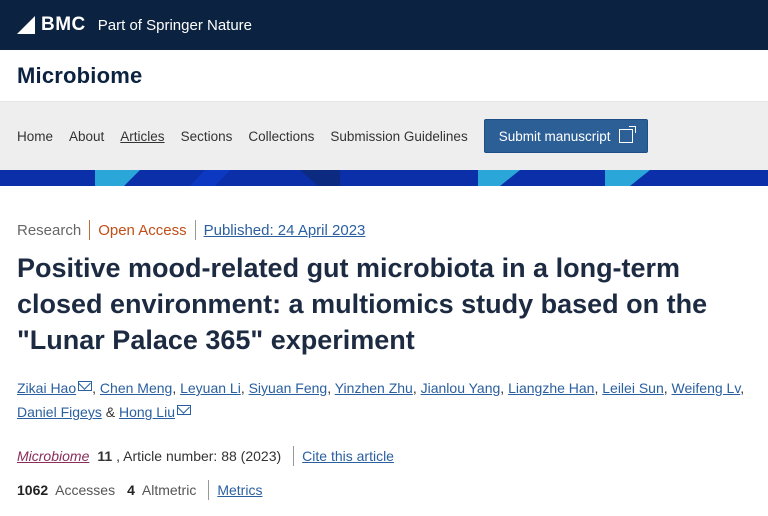  I want to click on altmetric-count: 4, so click(131, 490).